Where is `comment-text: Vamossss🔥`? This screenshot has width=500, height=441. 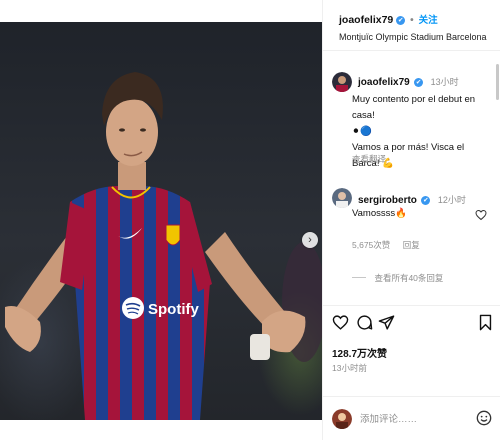
comment-text: Vamossss🔥 is located at coordinates (379, 213).